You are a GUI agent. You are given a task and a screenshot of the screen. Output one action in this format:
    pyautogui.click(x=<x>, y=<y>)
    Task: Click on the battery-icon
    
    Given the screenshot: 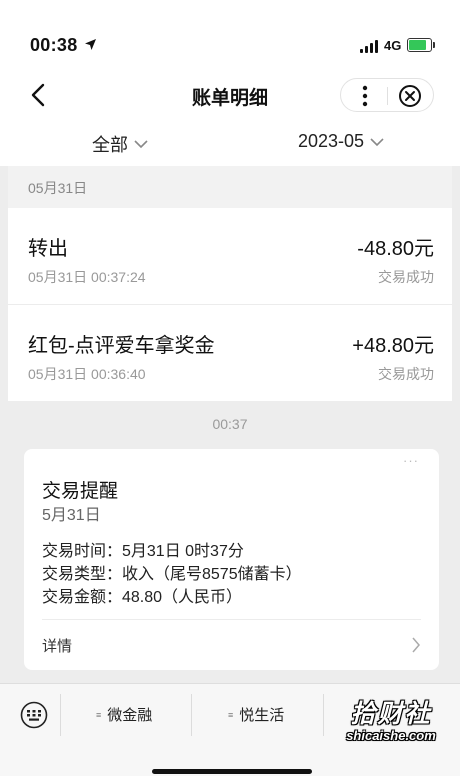 What is the action you would take?
    pyautogui.click(x=419, y=45)
    